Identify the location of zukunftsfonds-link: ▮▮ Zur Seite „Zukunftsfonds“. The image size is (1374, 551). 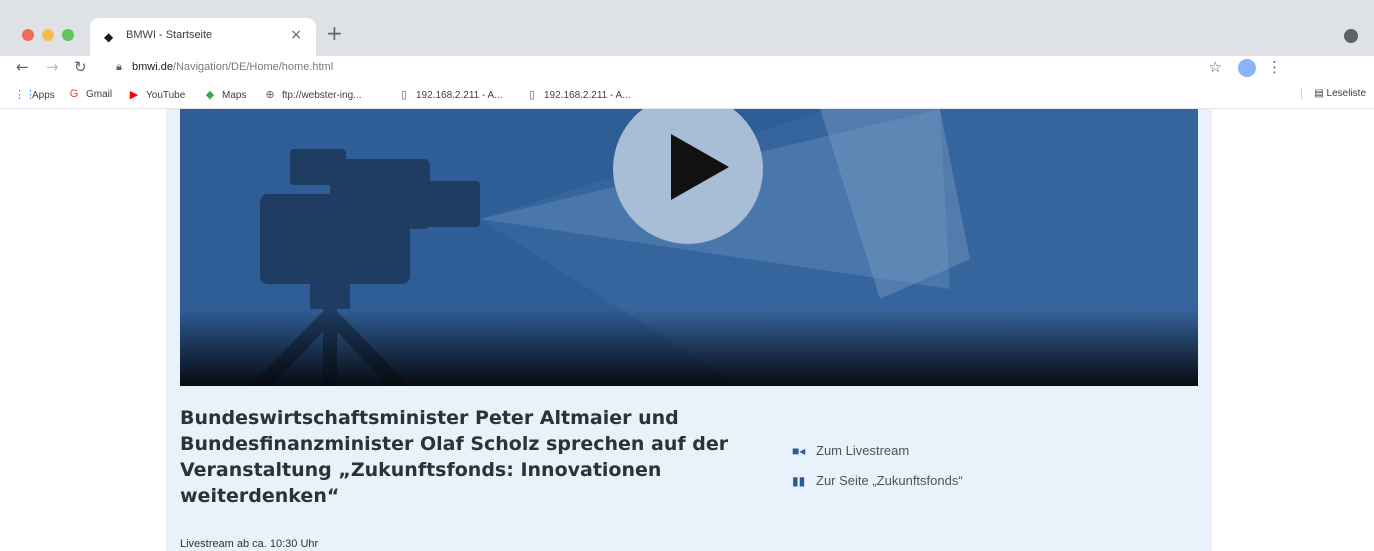
(877, 480).